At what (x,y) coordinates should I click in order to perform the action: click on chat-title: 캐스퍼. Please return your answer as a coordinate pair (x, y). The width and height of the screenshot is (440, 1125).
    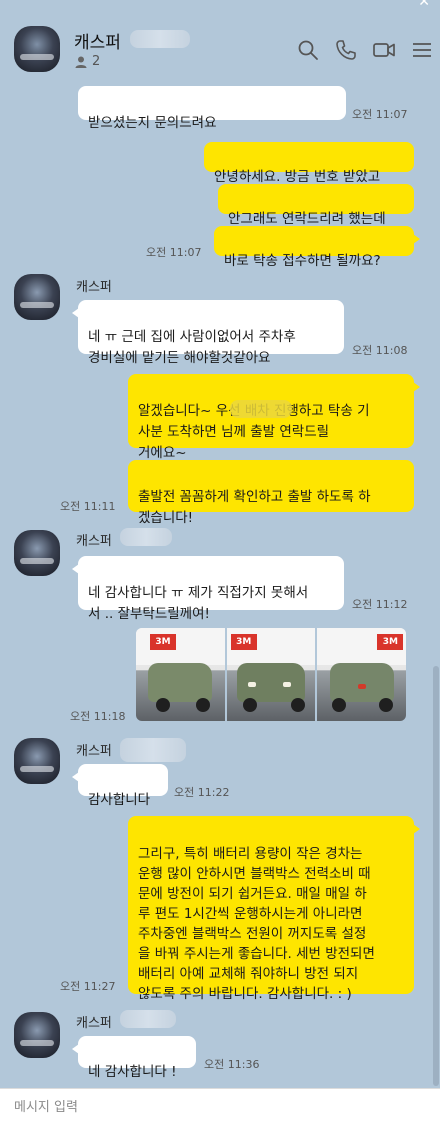
    Looking at the image, I should click on (97, 43).